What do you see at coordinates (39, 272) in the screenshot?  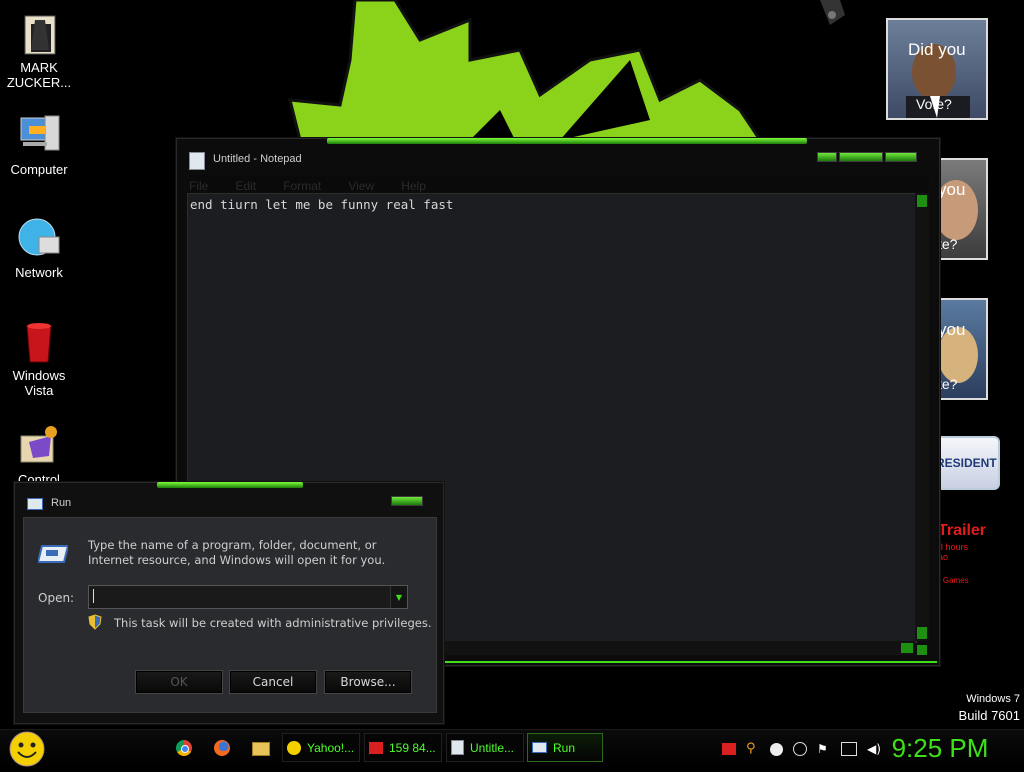 I see `desktop-icon-label: Network` at bounding box center [39, 272].